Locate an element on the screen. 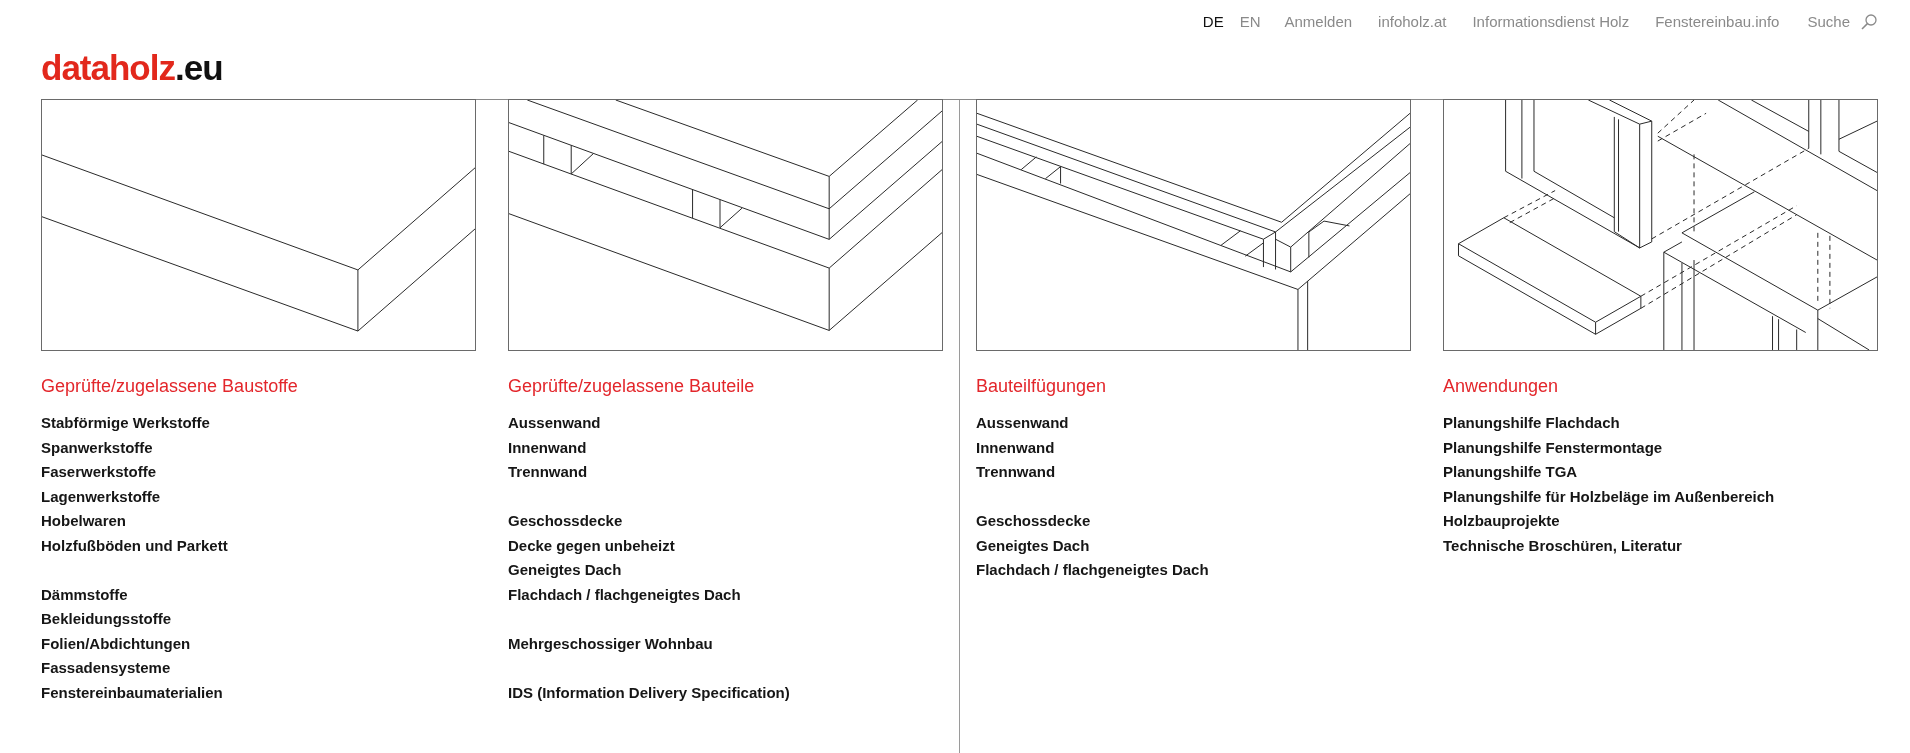 The image size is (1910, 753). wooden-plank-drawing is located at coordinates (258, 225).